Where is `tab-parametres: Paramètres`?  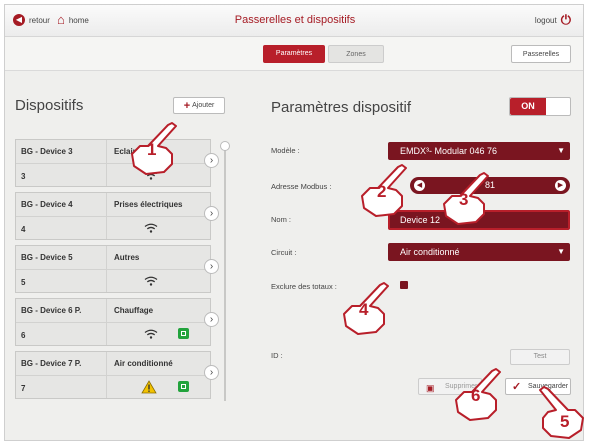 tab-parametres: Paramètres is located at coordinates (294, 54).